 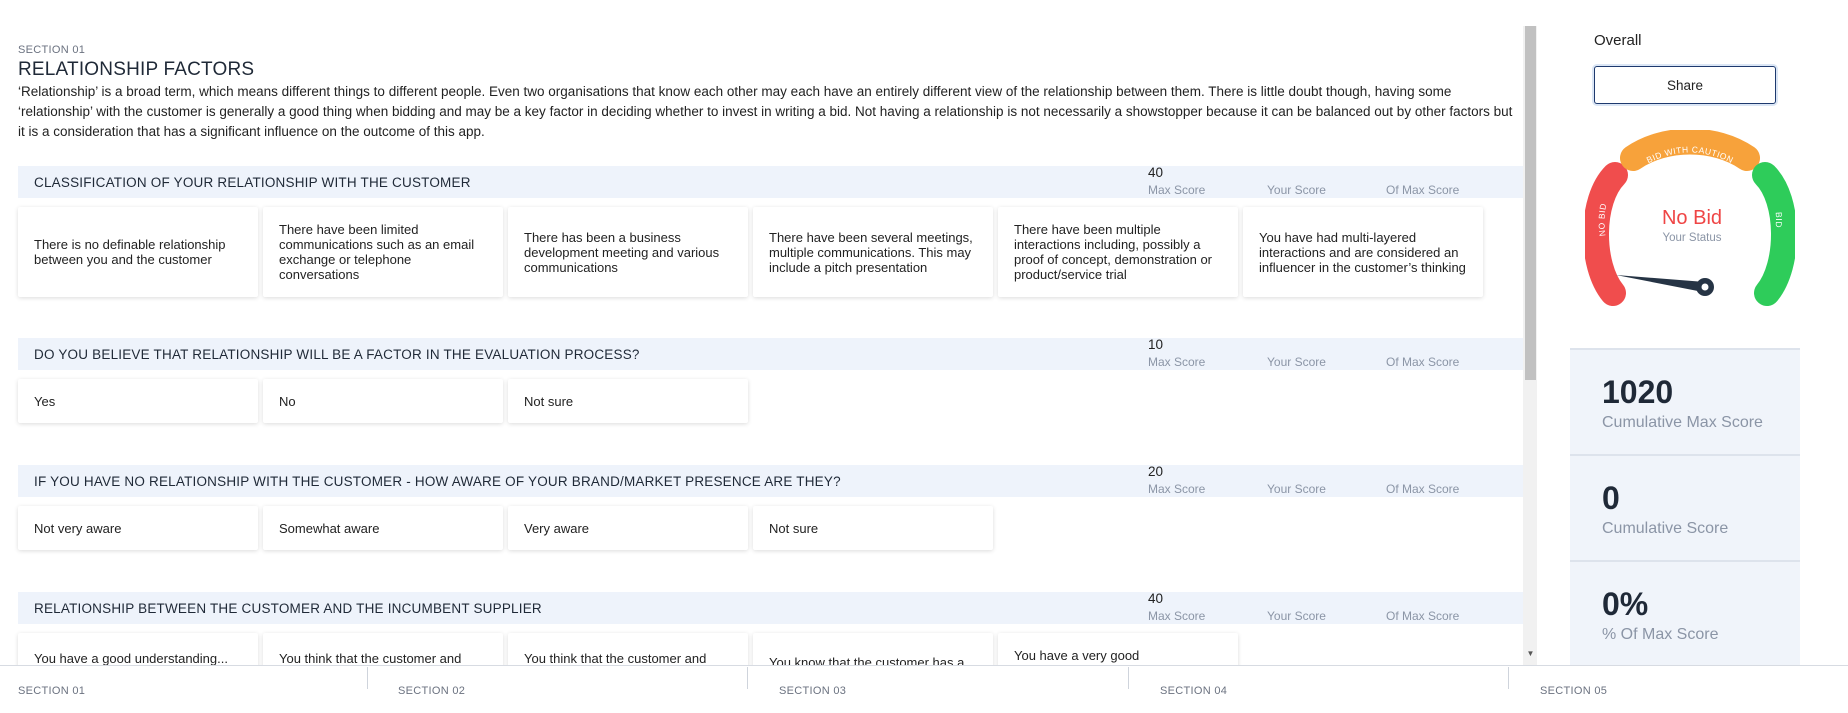 What do you see at coordinates (1156, 344) in the screenshot?
I see `max-score-value: 10` at bounding box center [1156, 344].